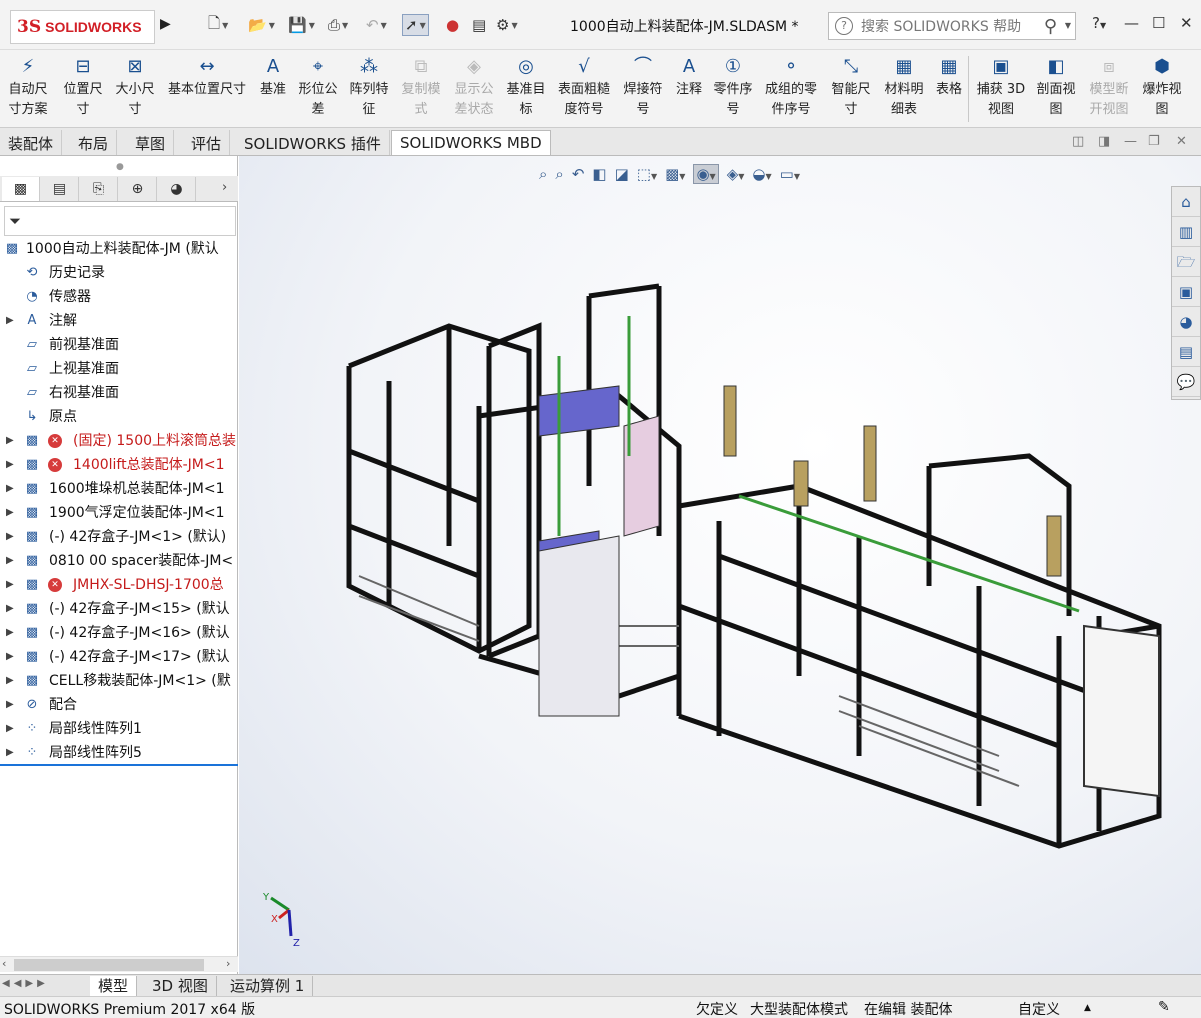  What do you see at coordinates (109, 965) in the screenshot?
I see `scroll-thumb` at bounding box center [109, 965].